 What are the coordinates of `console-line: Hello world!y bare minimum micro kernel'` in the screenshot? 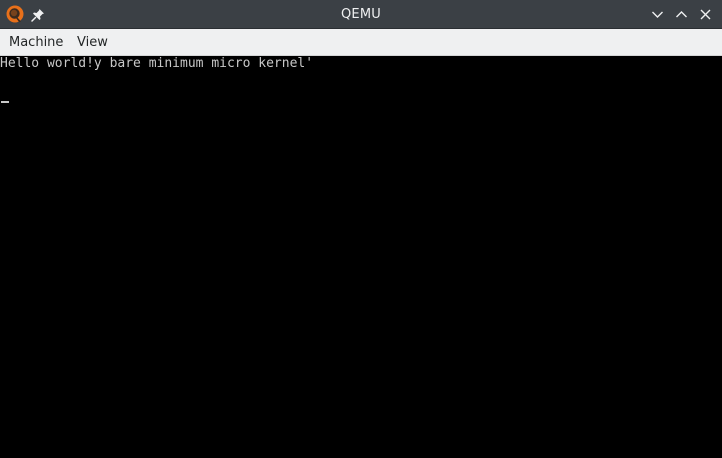 It's located at (157, 63).